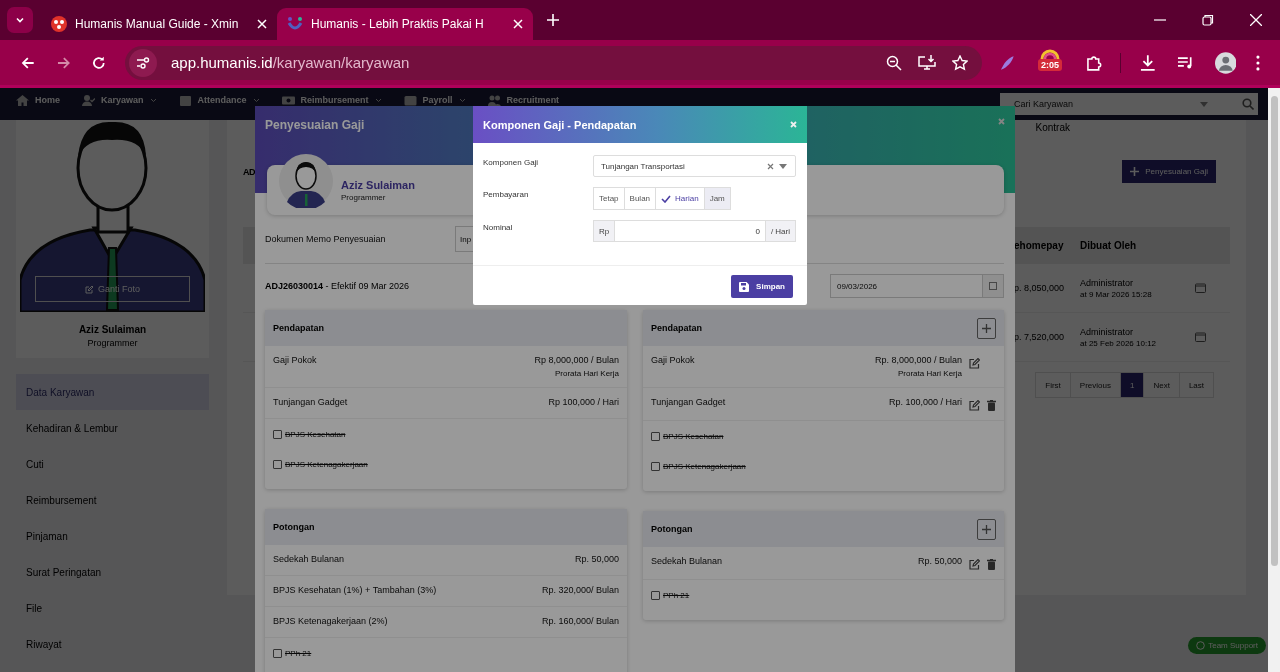 Image resolution: width=1280 pixels, height=672 pixels. What do you see at coordinates (1225, 62) in the screenshot?
I see `profile-avatar-icon` at bounding box center [1225, 62].